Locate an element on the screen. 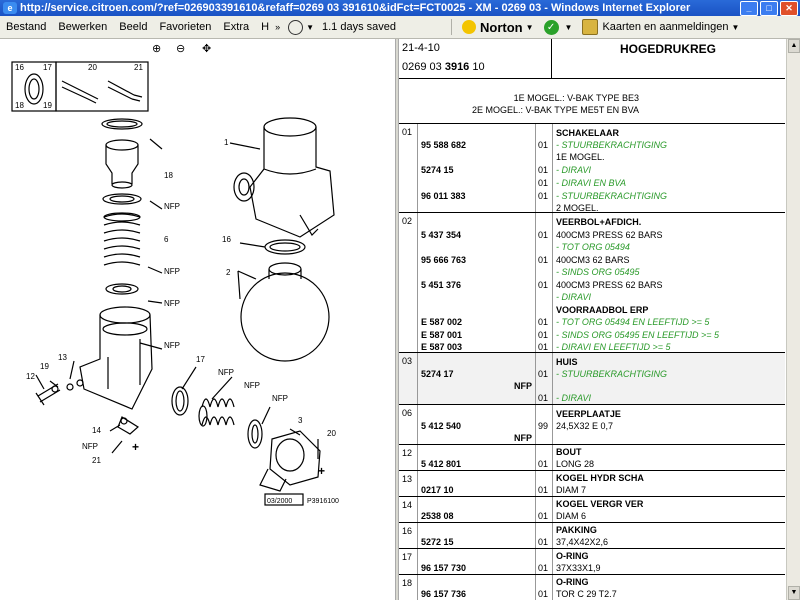  callout-16: 16 is located at coordinates (19, 67).